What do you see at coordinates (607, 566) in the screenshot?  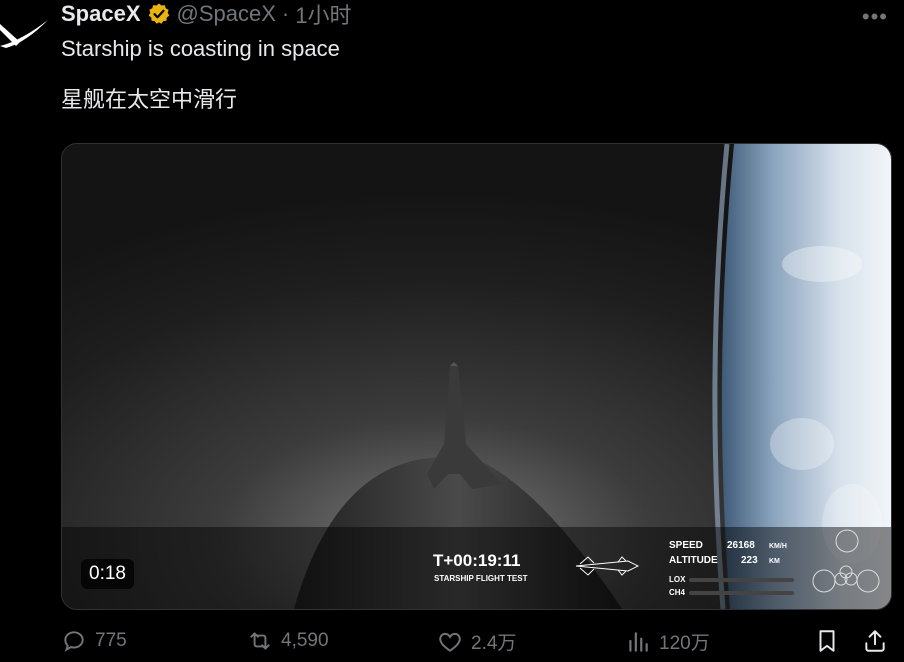 I see `starship-silhouette-icon` at bounding box center [607, 566].